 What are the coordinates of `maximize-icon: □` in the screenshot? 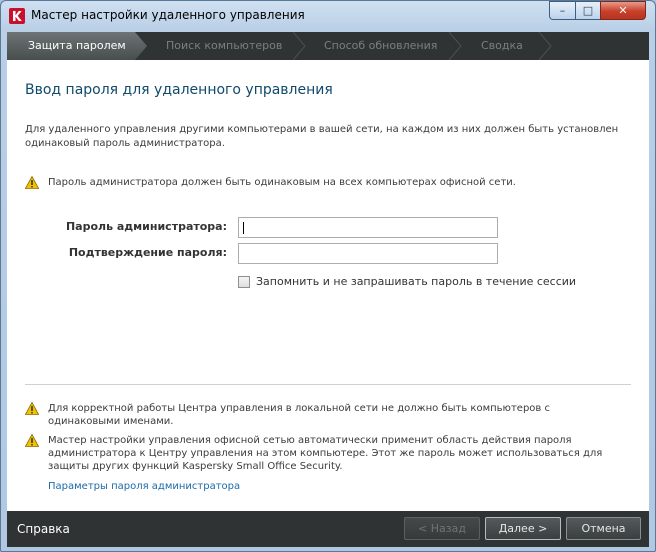 It's located at (588, 10).